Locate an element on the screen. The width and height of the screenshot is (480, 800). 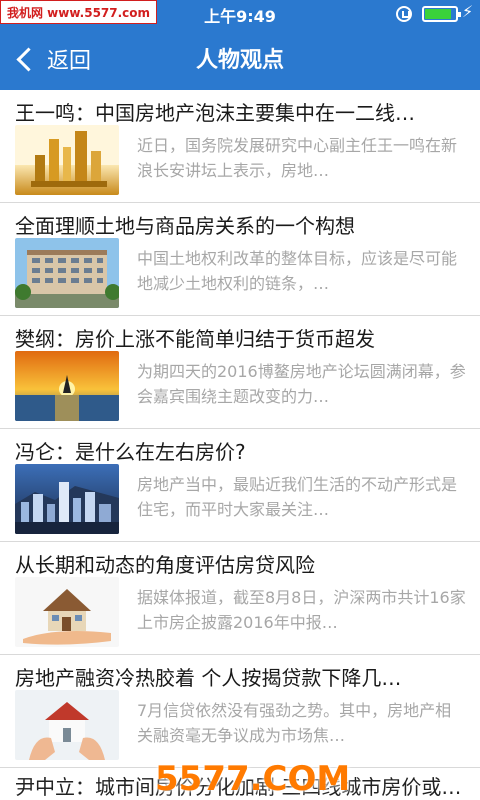
article-title: 从长期和动态的角度评估房贷风险 is located at coordinates (165, 565).